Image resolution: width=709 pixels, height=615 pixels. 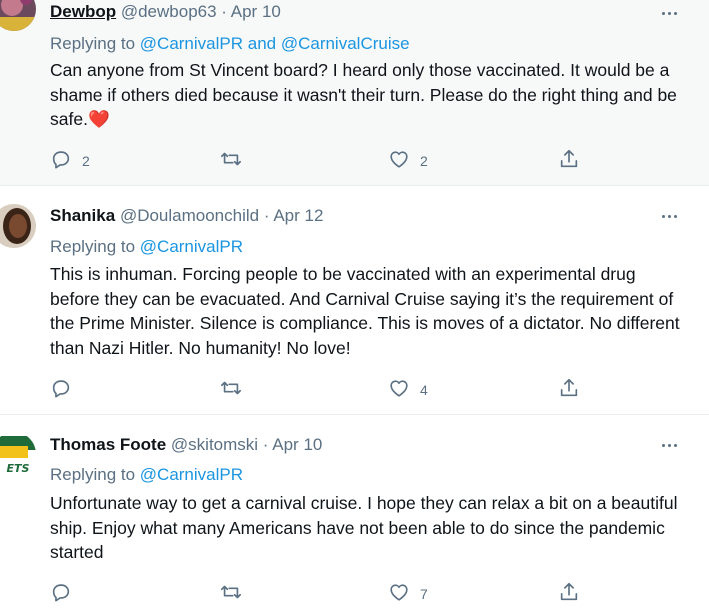 What do you see at coordinates (18, 454) in the screenshot?
I see `avatar: ETS` at bounding box center [18, 454].